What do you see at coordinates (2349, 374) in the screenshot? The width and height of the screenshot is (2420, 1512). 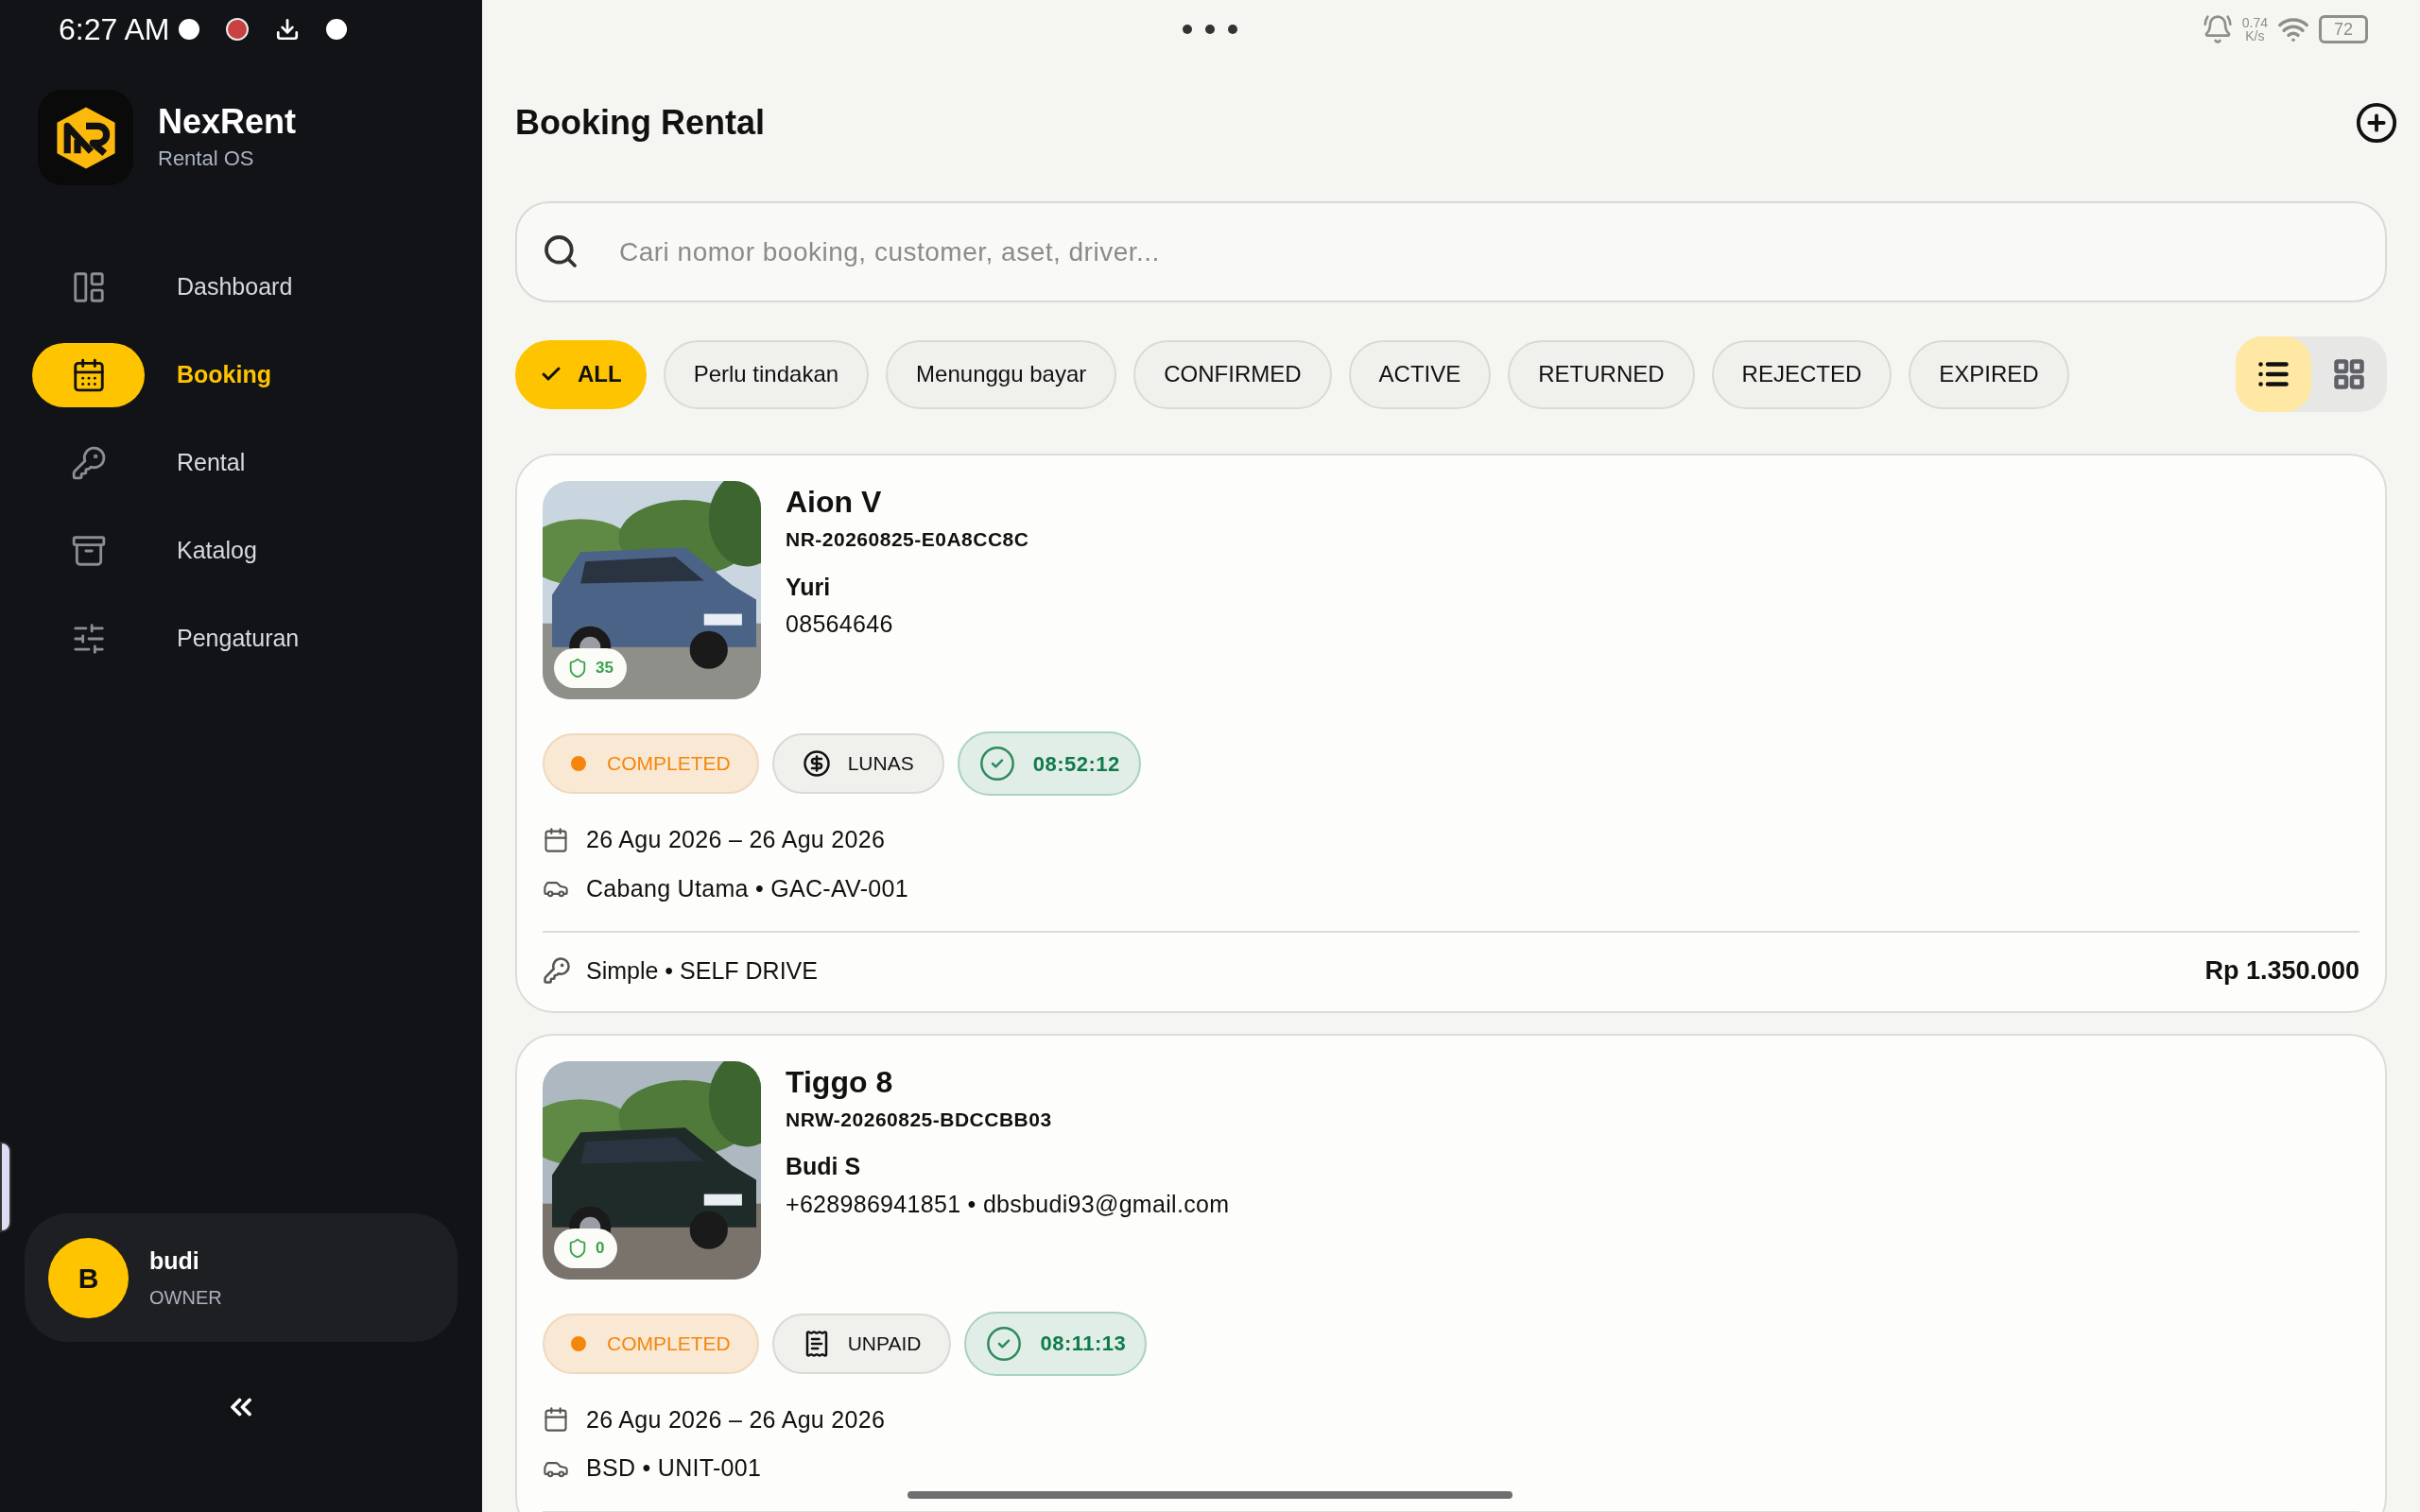 I see `grid-icon` at bounding box center [2349, 374].